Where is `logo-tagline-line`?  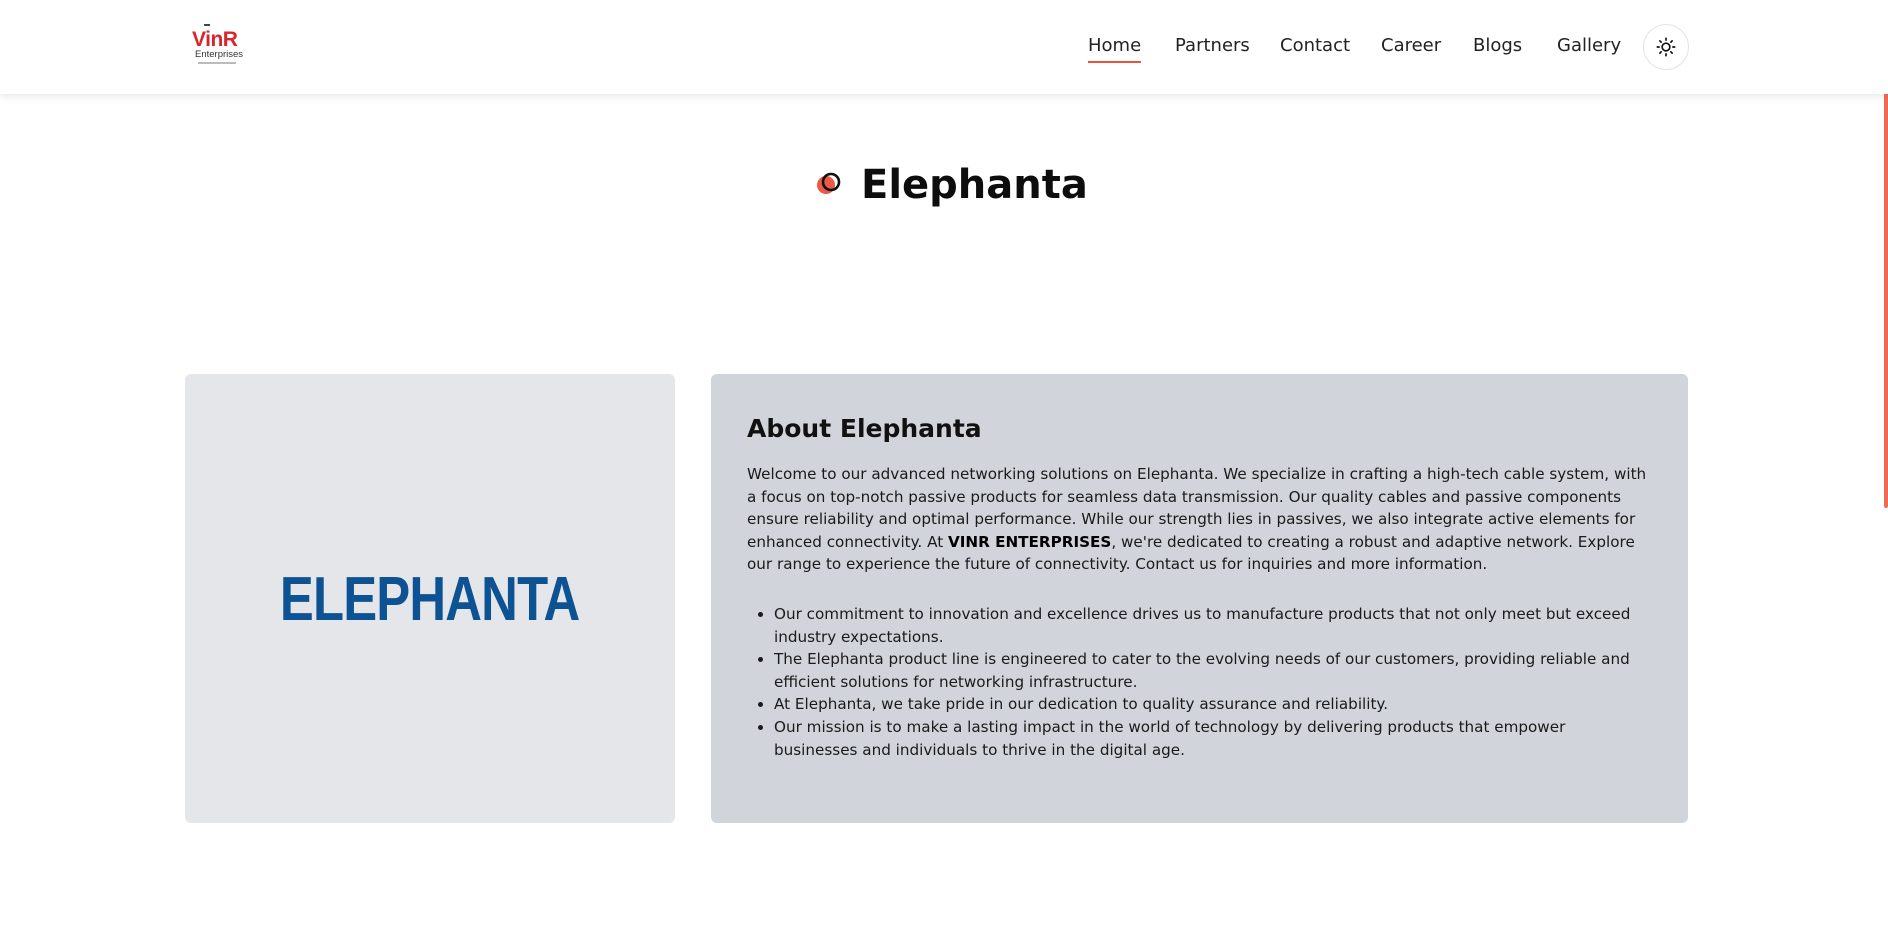 logo-tagline-line is located at coordinates (217, 63).